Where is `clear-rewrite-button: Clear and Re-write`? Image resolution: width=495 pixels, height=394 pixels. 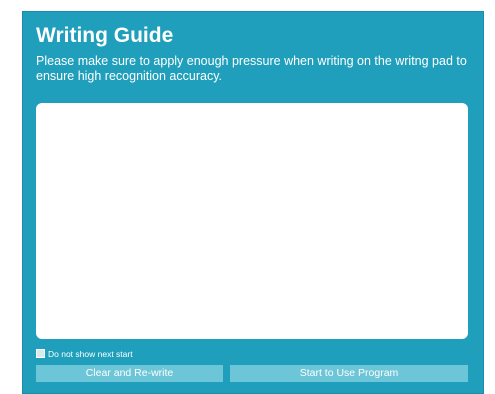 clear-rewrite-button: Clear and Re-write is located at coordinates (129, 373).